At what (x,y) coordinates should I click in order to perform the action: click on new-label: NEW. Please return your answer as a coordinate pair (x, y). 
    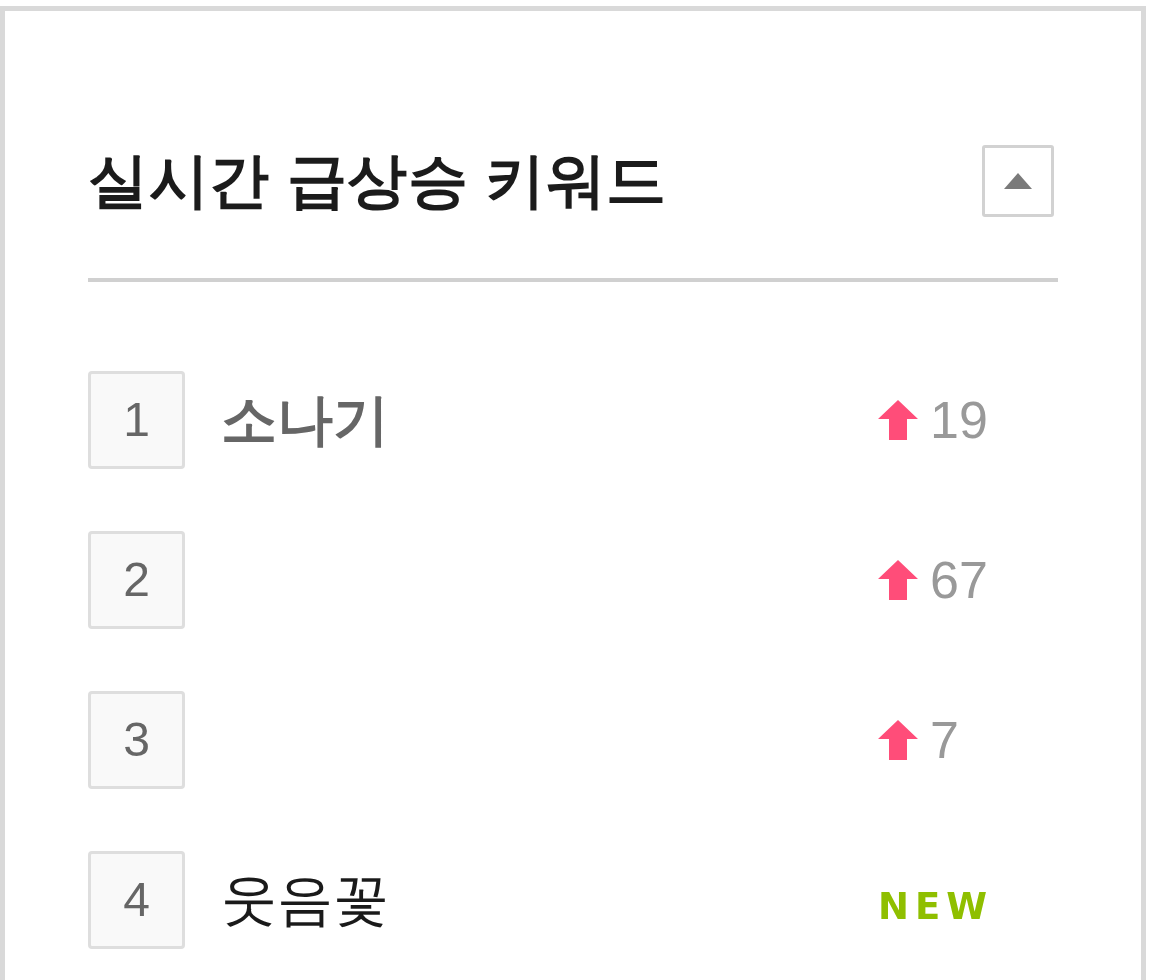
    Looking at the image, I should click on (936, 906).